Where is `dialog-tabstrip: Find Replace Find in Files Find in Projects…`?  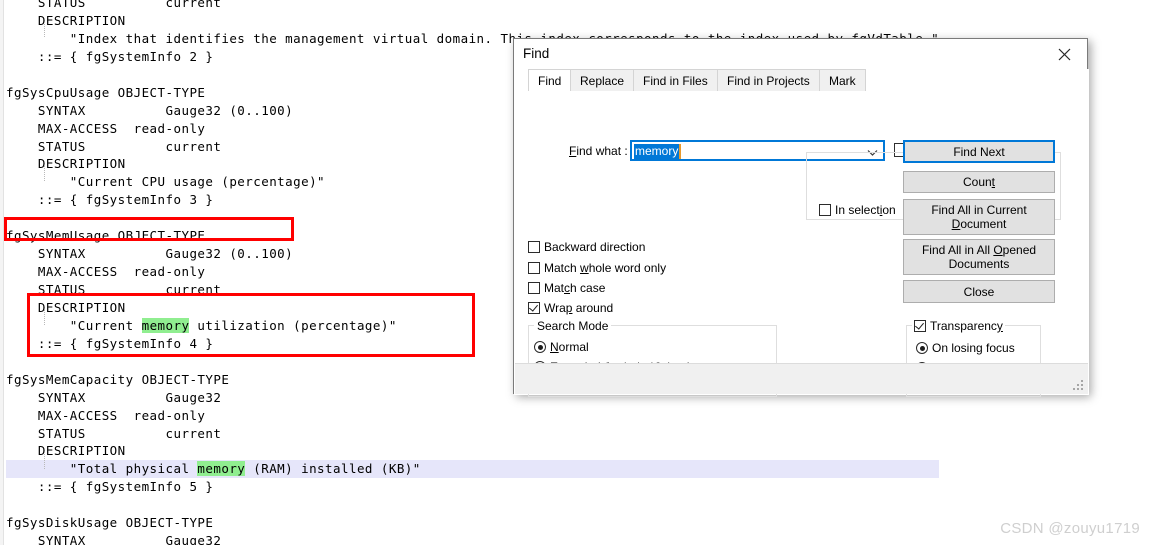
dialog-tabstrip: Find Replace Find in Files Find in Projects… is located at coordinates (801, 80).